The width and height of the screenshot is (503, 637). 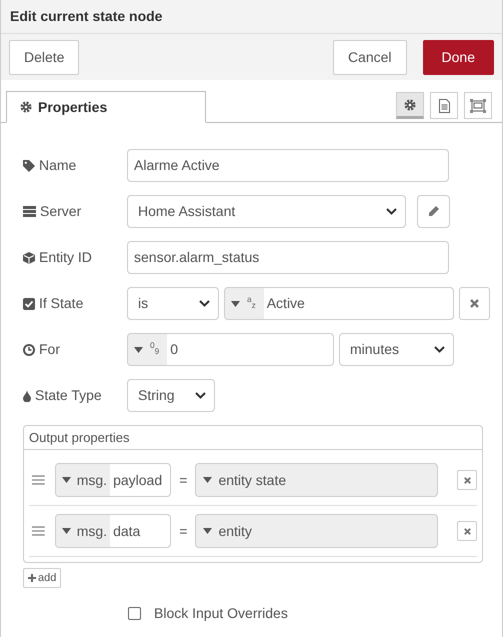 I want to click on server-icon, so click(x=29, y=211).